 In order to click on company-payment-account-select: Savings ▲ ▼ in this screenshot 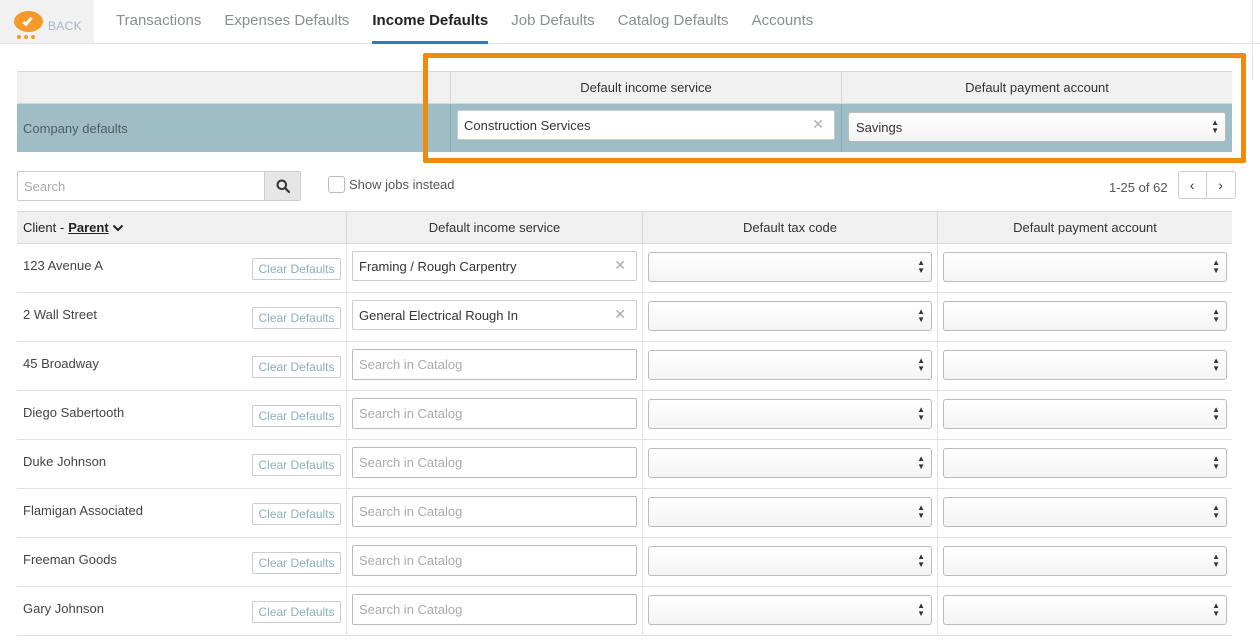, I will do `click(1037, 127)`.